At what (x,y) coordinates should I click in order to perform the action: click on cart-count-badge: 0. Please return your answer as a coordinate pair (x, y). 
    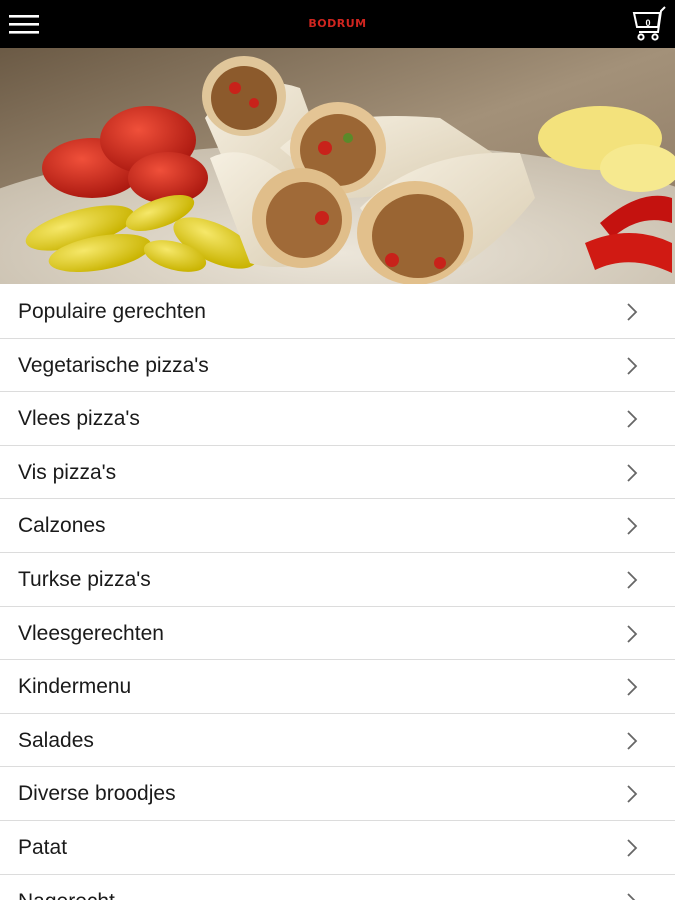
    Looking at the image, I should click on (648, 23).